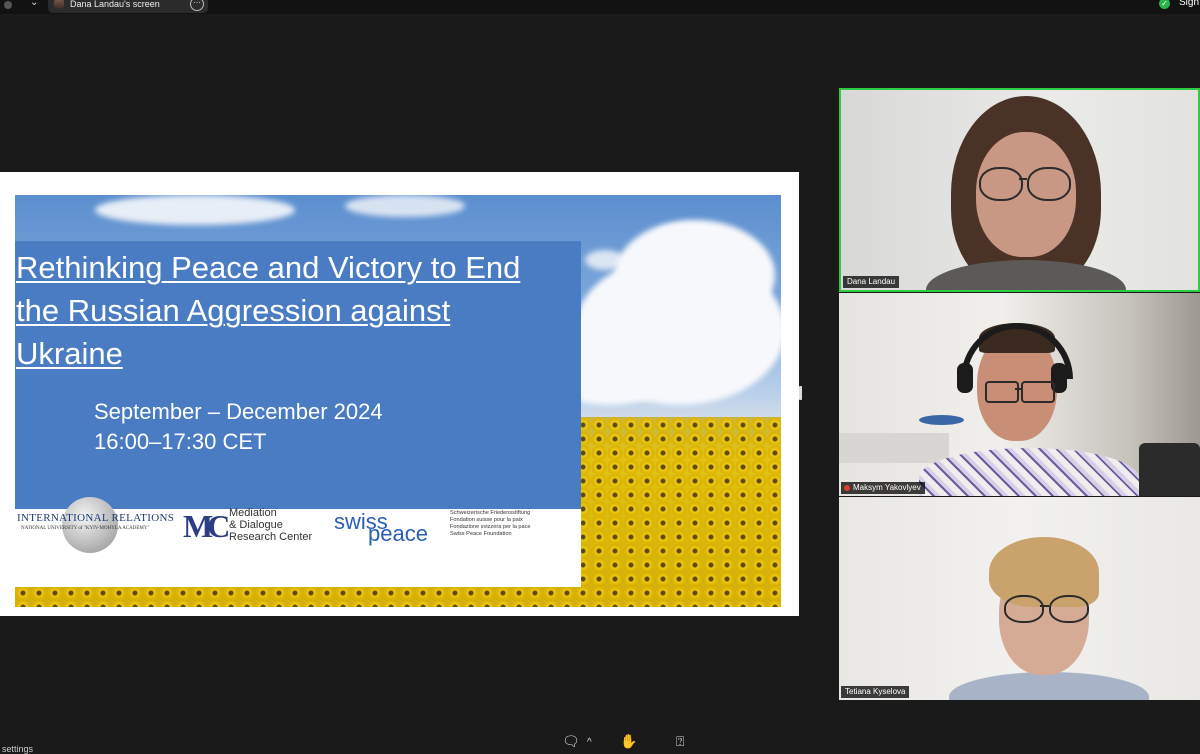 This screenshot has height=754, width=1200. I want to click on mdrc-logo-icon: MC, so click(206, 526).